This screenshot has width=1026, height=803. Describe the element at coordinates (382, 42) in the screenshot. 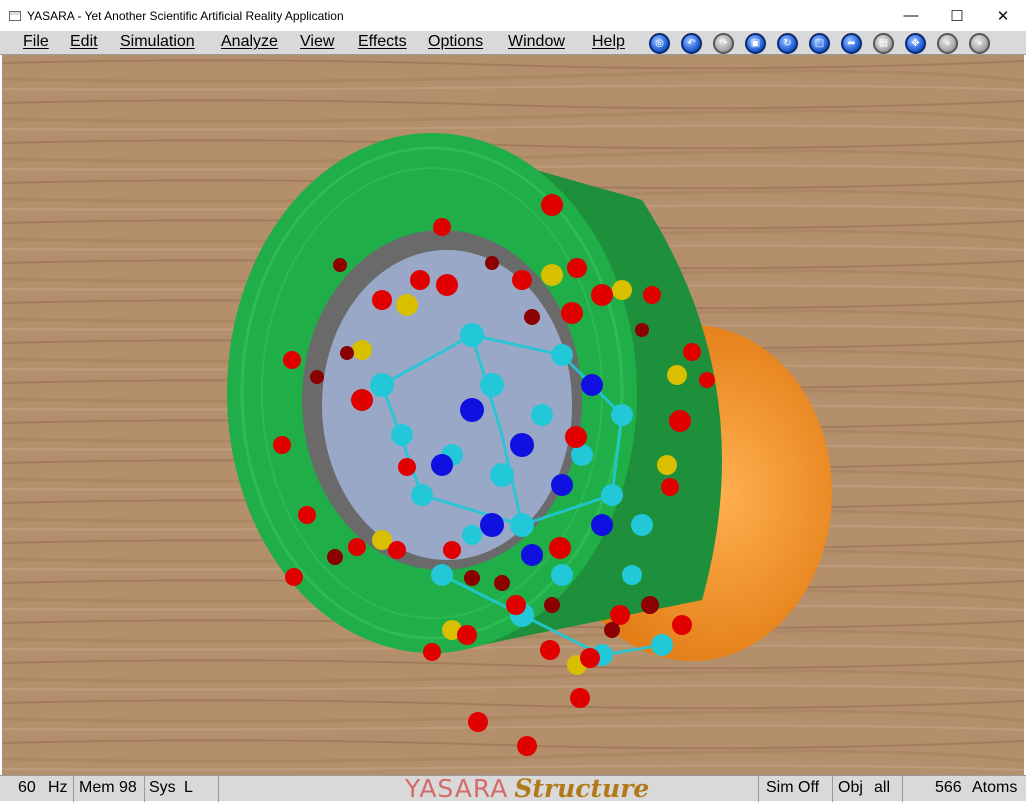

I see `menu-effects: Effects` at that location.